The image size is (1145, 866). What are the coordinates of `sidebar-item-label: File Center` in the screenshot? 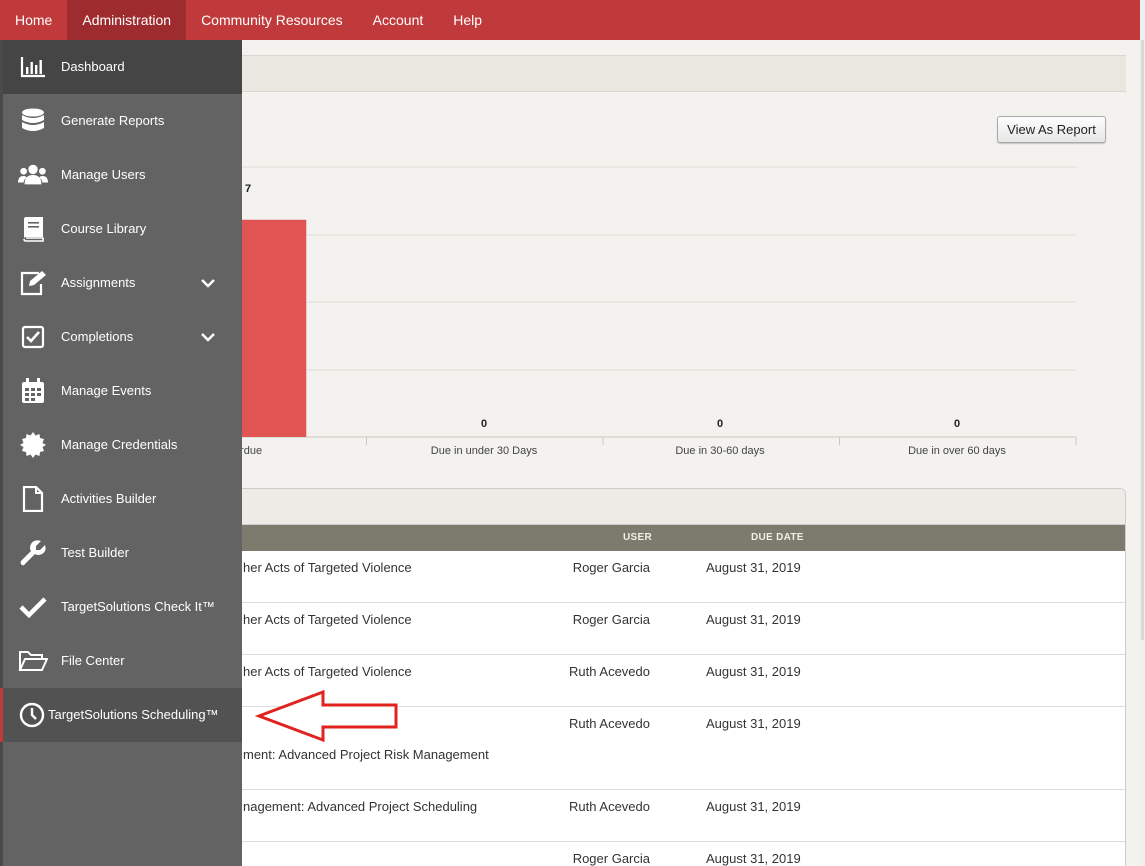 It's located at (93, 660).